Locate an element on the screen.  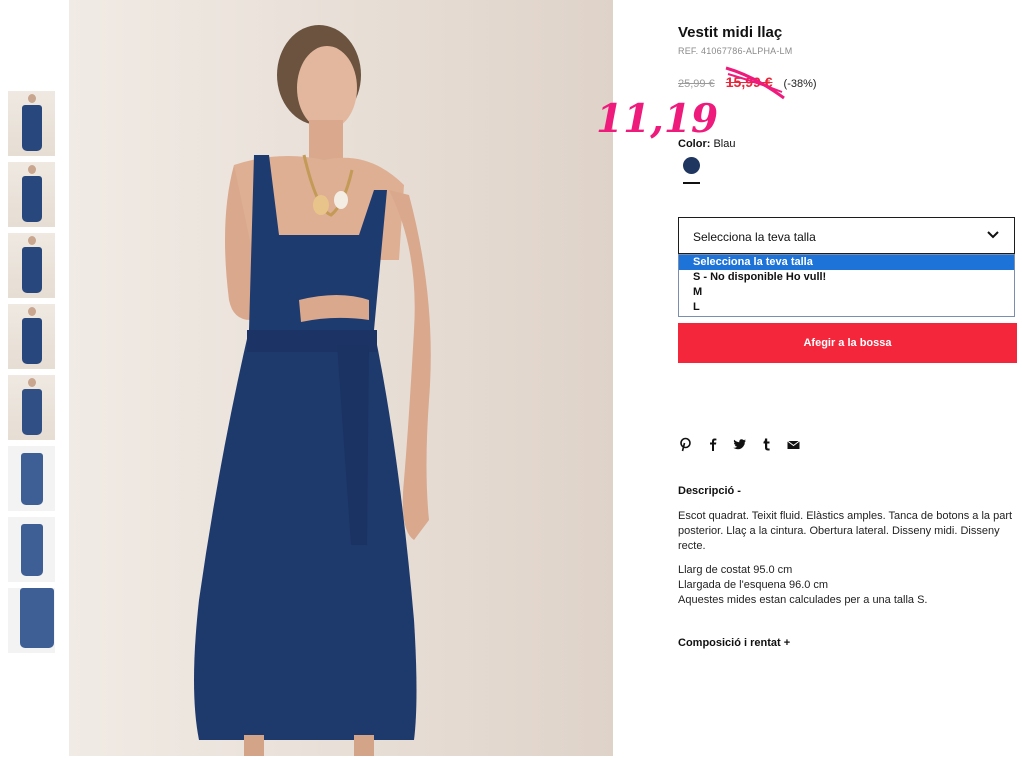
size-select-value: Selecciona la teva talla is located at coordinates (754, 237).